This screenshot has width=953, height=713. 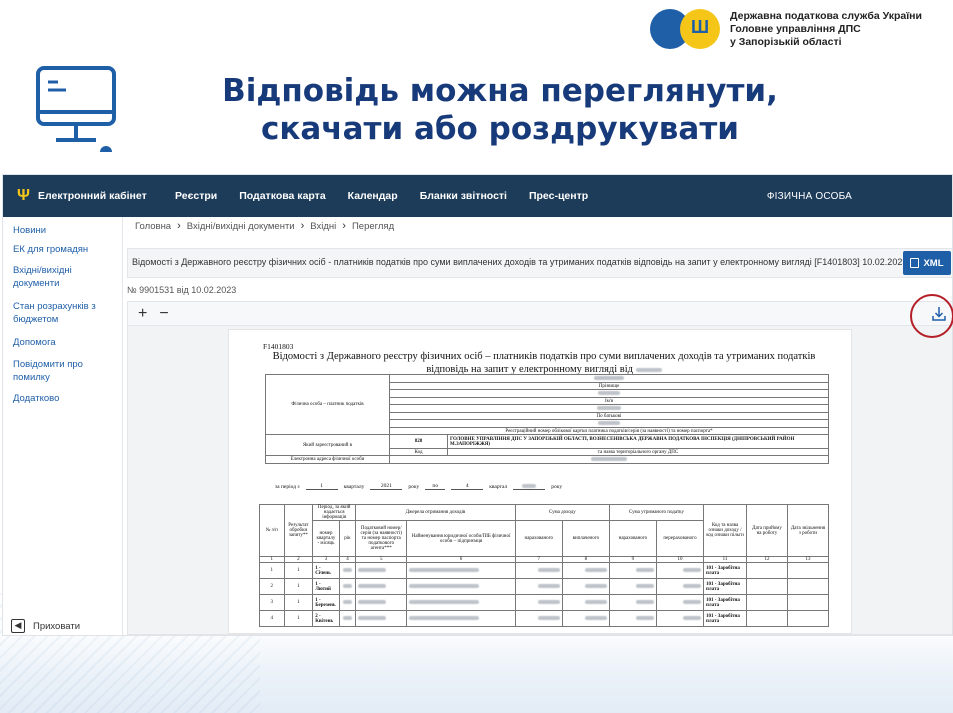 What do you see at coordinates (326, 538) in the screenshot?
I see `col-period-month: номер кварталу - місяць` at bounding box center [326, 538].